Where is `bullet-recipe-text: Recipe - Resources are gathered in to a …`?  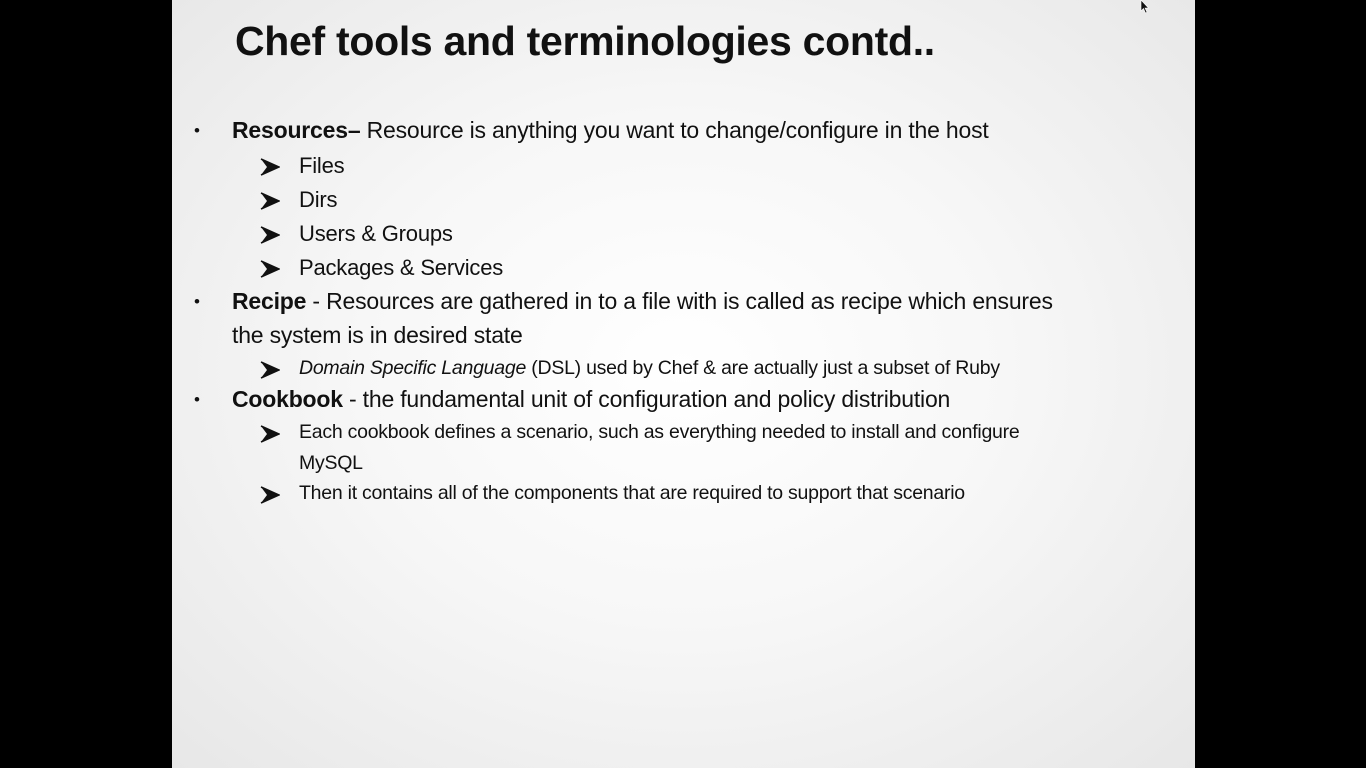 bullet-recipe-text: Recipe - Resources are gathered in to a … is located at coordinates (642, 301).